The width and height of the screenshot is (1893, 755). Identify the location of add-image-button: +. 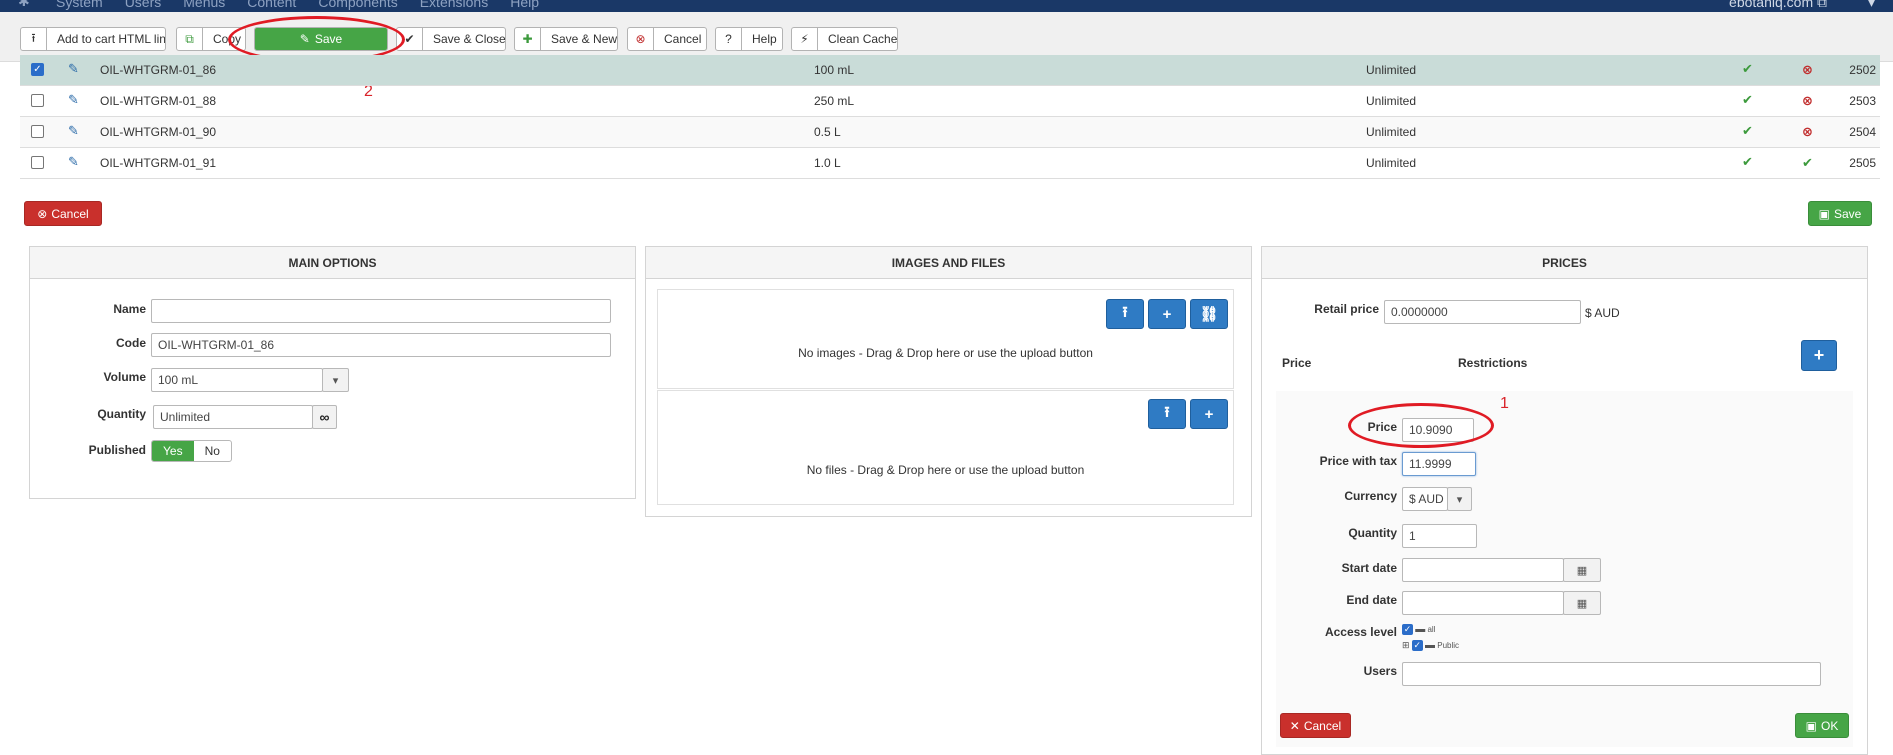
(1167, 314).